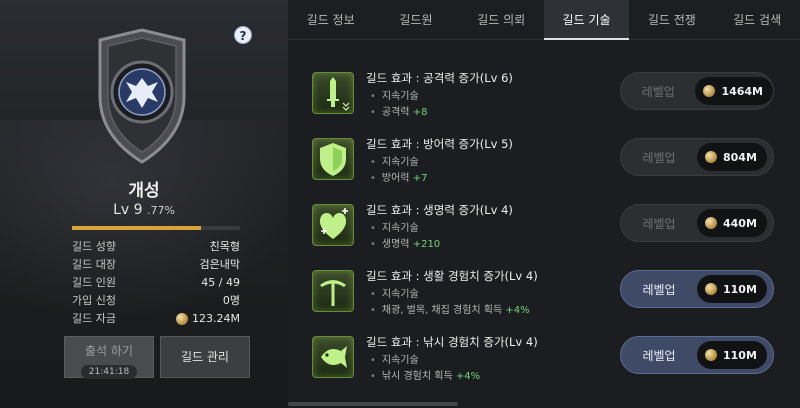 This screenshot has width=800, height=408. Describe the element at coordinates (94, 282) in the screenshot. I see `info-key: 길드 인원` at that location.